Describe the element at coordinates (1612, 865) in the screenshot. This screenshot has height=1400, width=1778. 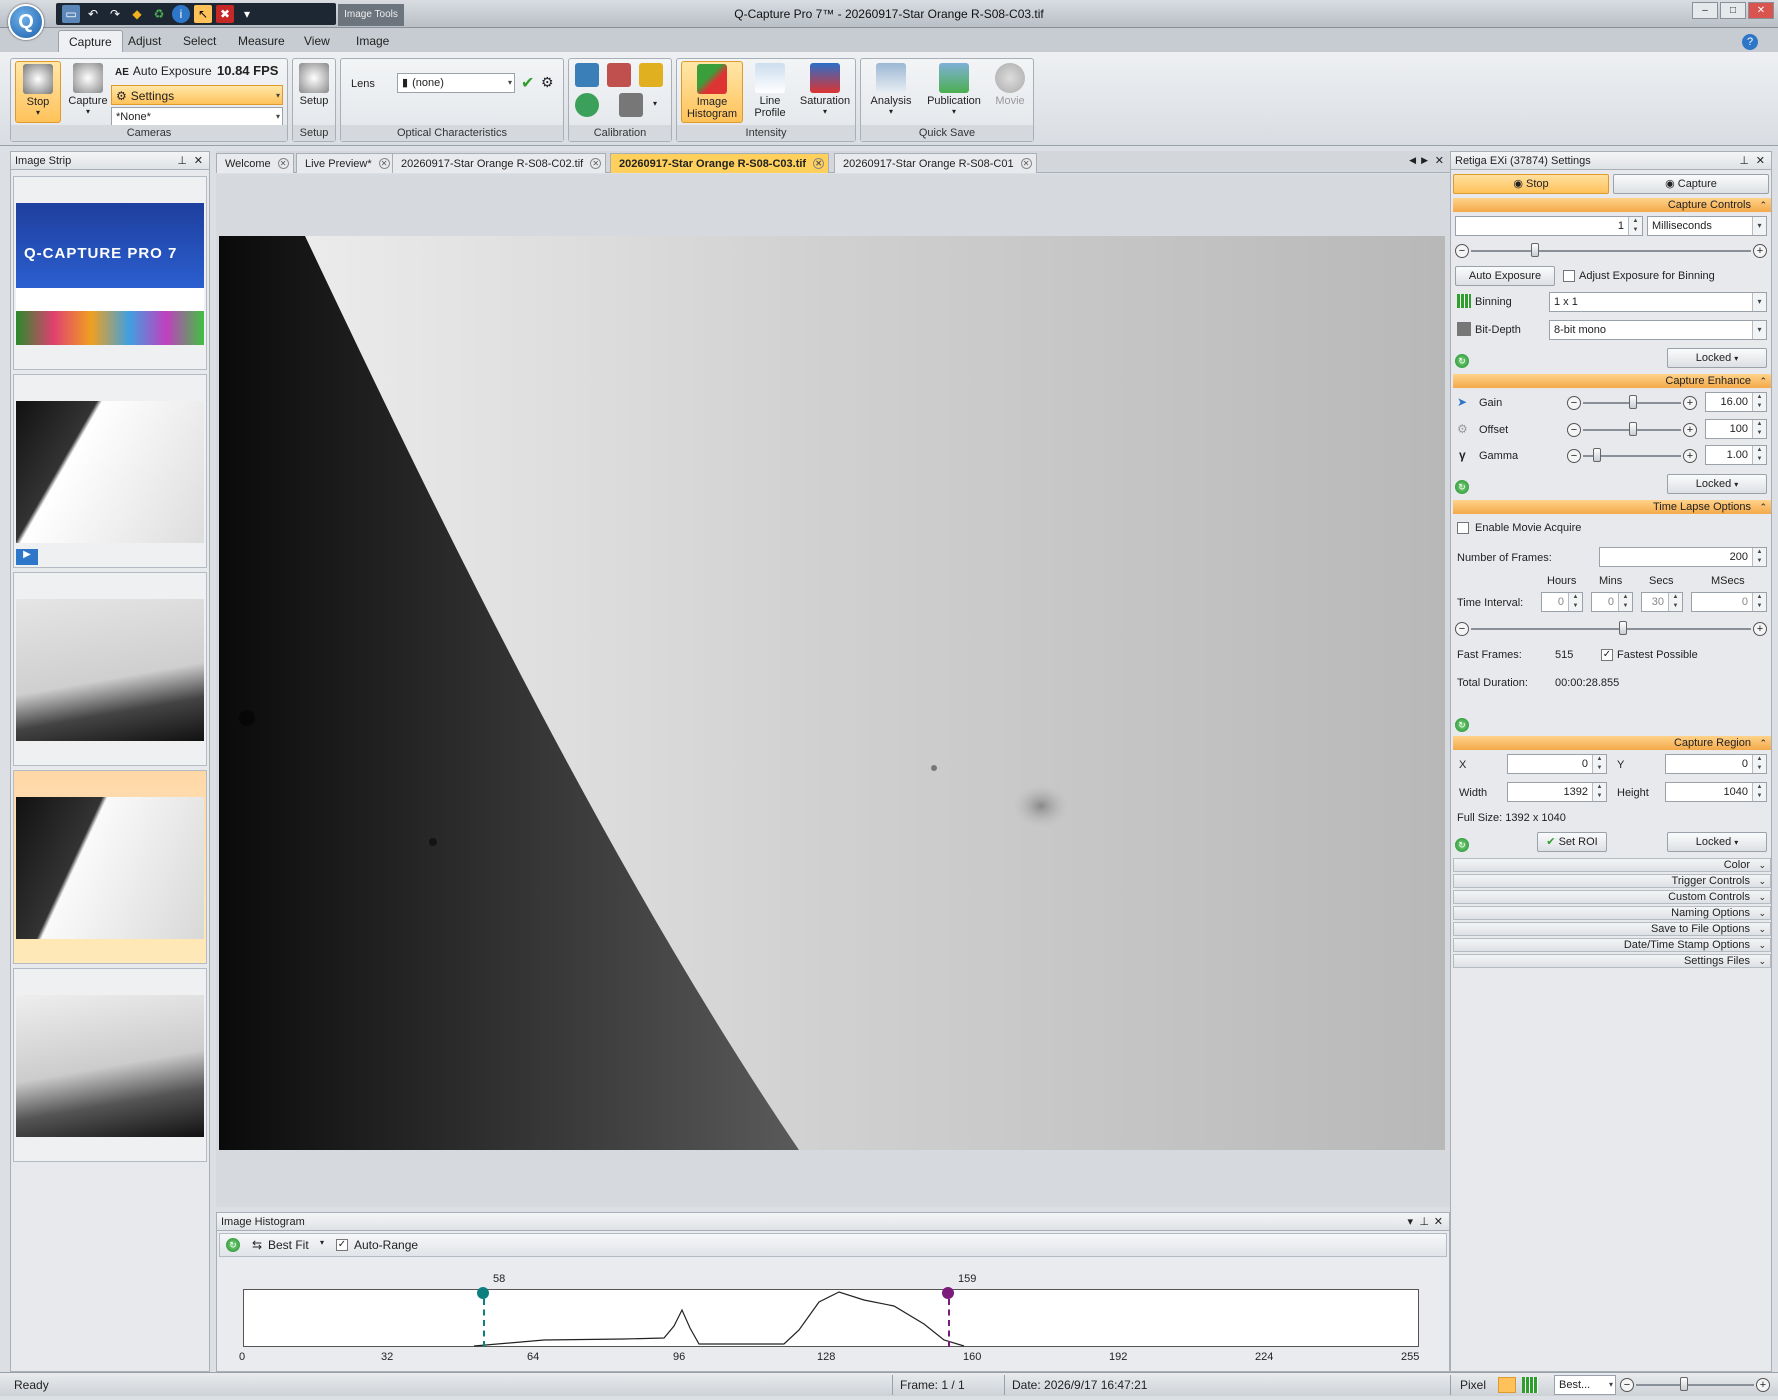
I see `section-color: Color ⌄` at that location.